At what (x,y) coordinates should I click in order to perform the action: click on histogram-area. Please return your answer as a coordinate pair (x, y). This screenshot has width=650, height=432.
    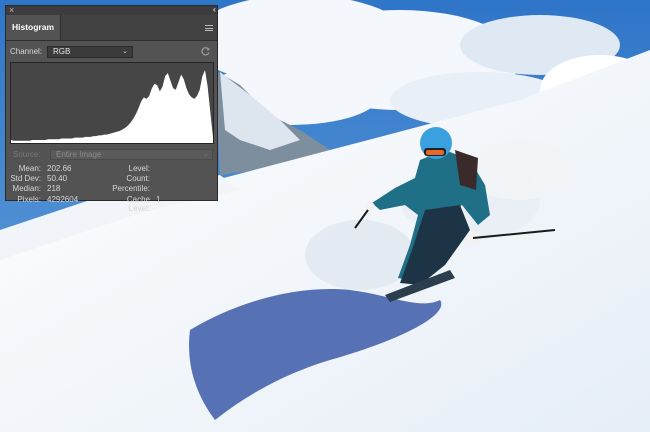
    Looking at the image, I should click on (112, 106).